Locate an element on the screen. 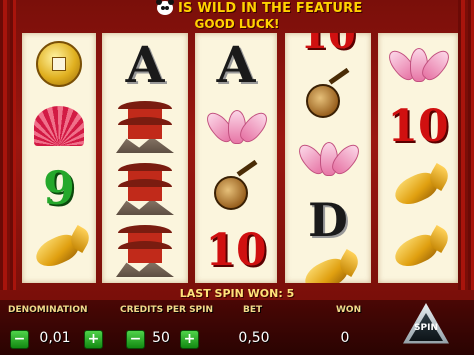 This screenshot has width=474, height=355. won-value: 0 is located at coordinates (345, 338).